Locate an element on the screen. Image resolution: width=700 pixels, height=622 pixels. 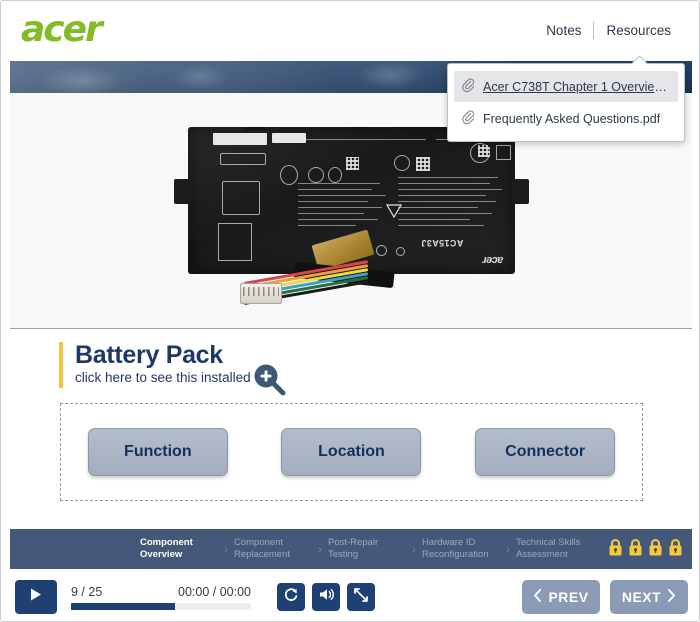
progress-fill is located at coordinates (123, 606).